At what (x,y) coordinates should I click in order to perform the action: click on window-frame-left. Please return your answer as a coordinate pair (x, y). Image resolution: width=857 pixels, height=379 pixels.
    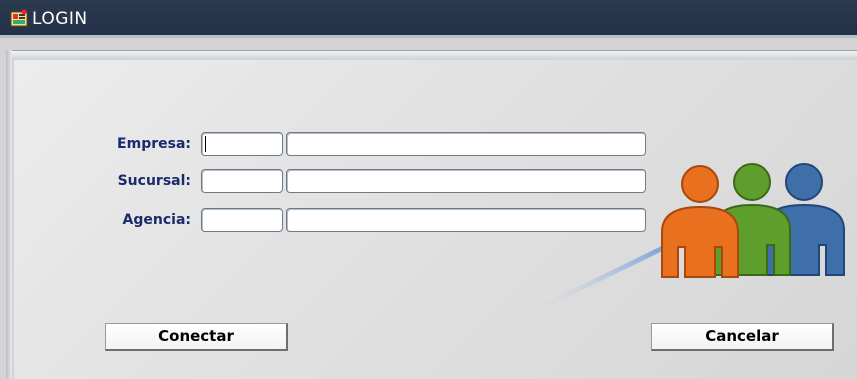
    Looking at the image, I should click on (9, 214).